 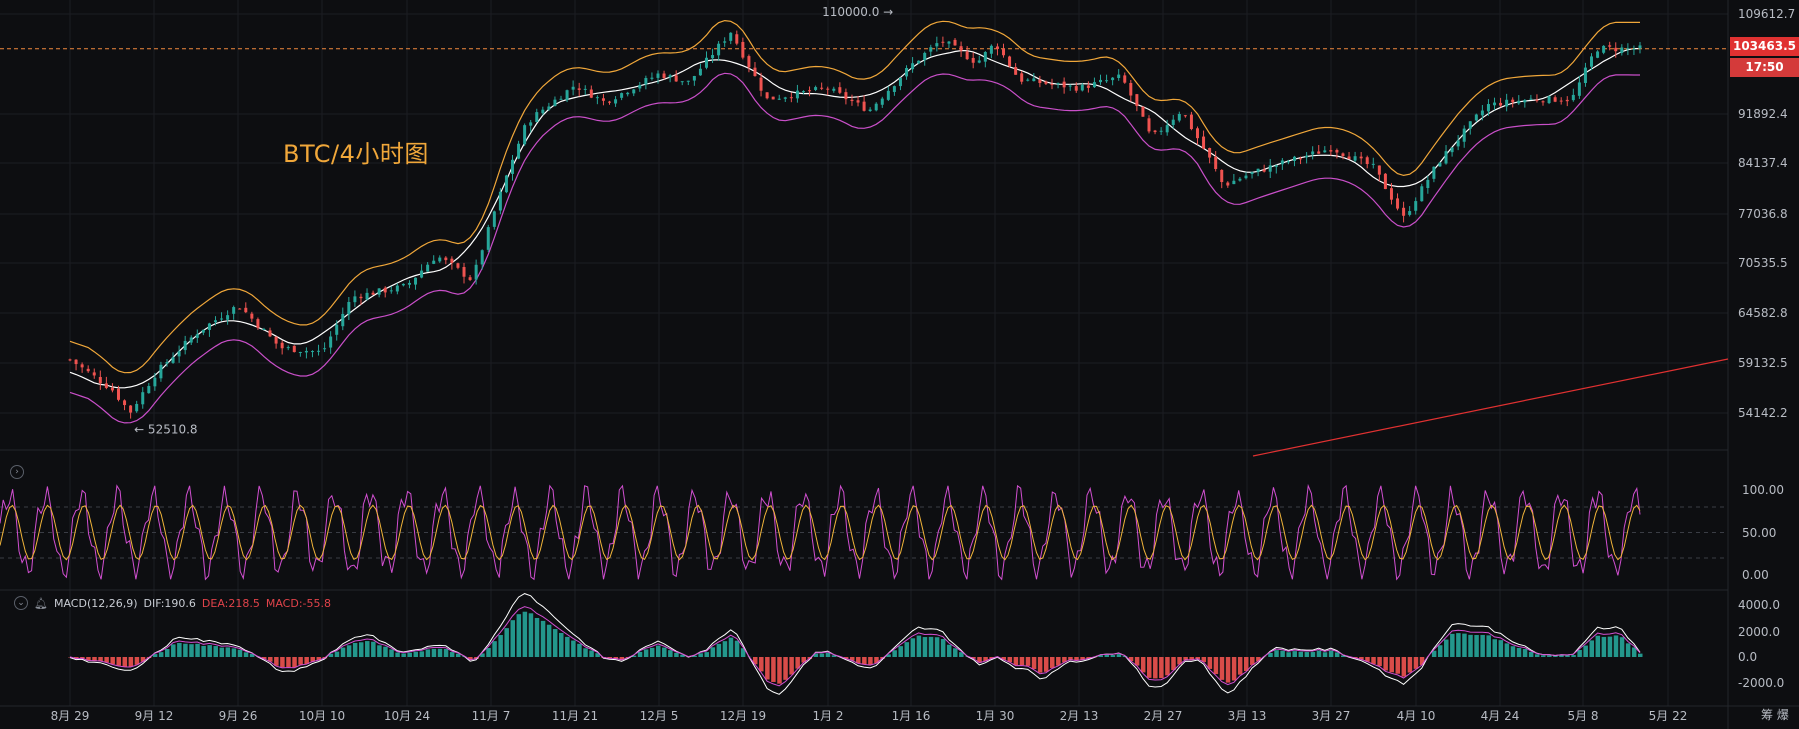 I want to click on indicator-settings-icon: ›, so click(x=17, y=469).